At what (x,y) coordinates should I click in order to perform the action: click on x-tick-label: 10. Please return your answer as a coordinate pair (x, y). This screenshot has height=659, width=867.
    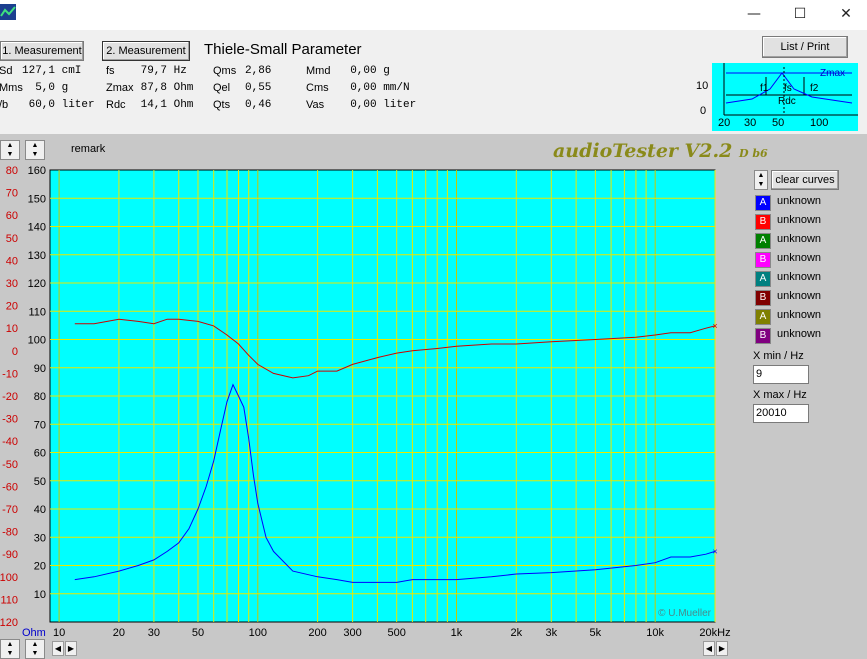
    Looking at the image, I should click on (59, 633).